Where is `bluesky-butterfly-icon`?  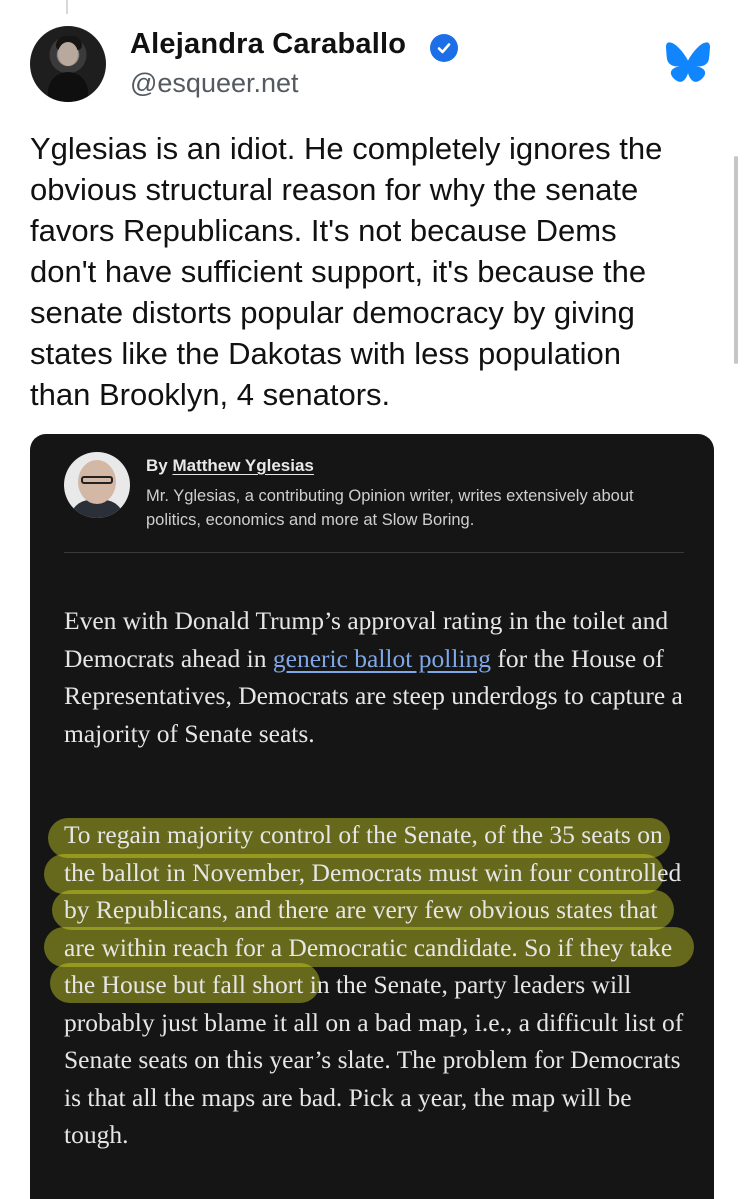 bluesky-butterfly-icon is located at coordinates (688, 62).